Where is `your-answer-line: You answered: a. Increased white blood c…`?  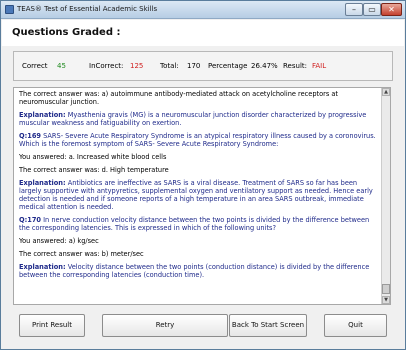
your-answer-line: You answered: a. Increased white blood c… is located at coordinates (93, 157).